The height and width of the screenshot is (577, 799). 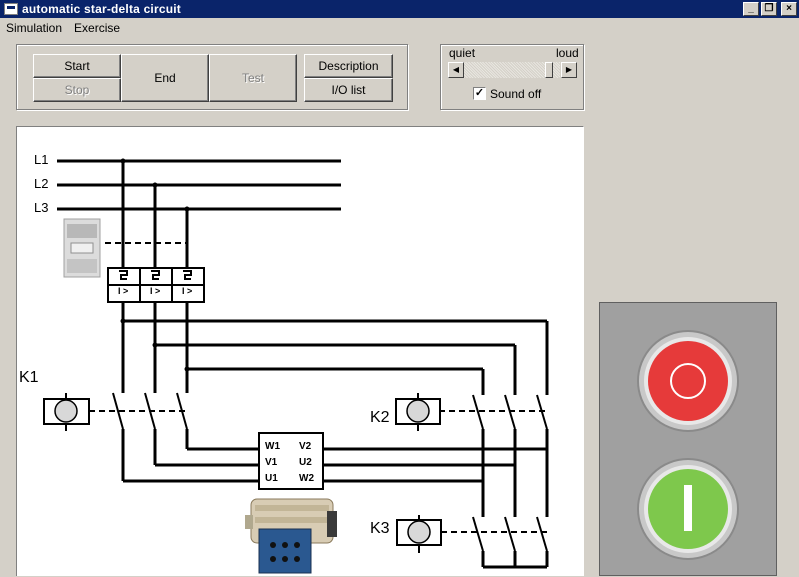 I want to click on menu-simulation: Simulation, so click(x=34, y=28).